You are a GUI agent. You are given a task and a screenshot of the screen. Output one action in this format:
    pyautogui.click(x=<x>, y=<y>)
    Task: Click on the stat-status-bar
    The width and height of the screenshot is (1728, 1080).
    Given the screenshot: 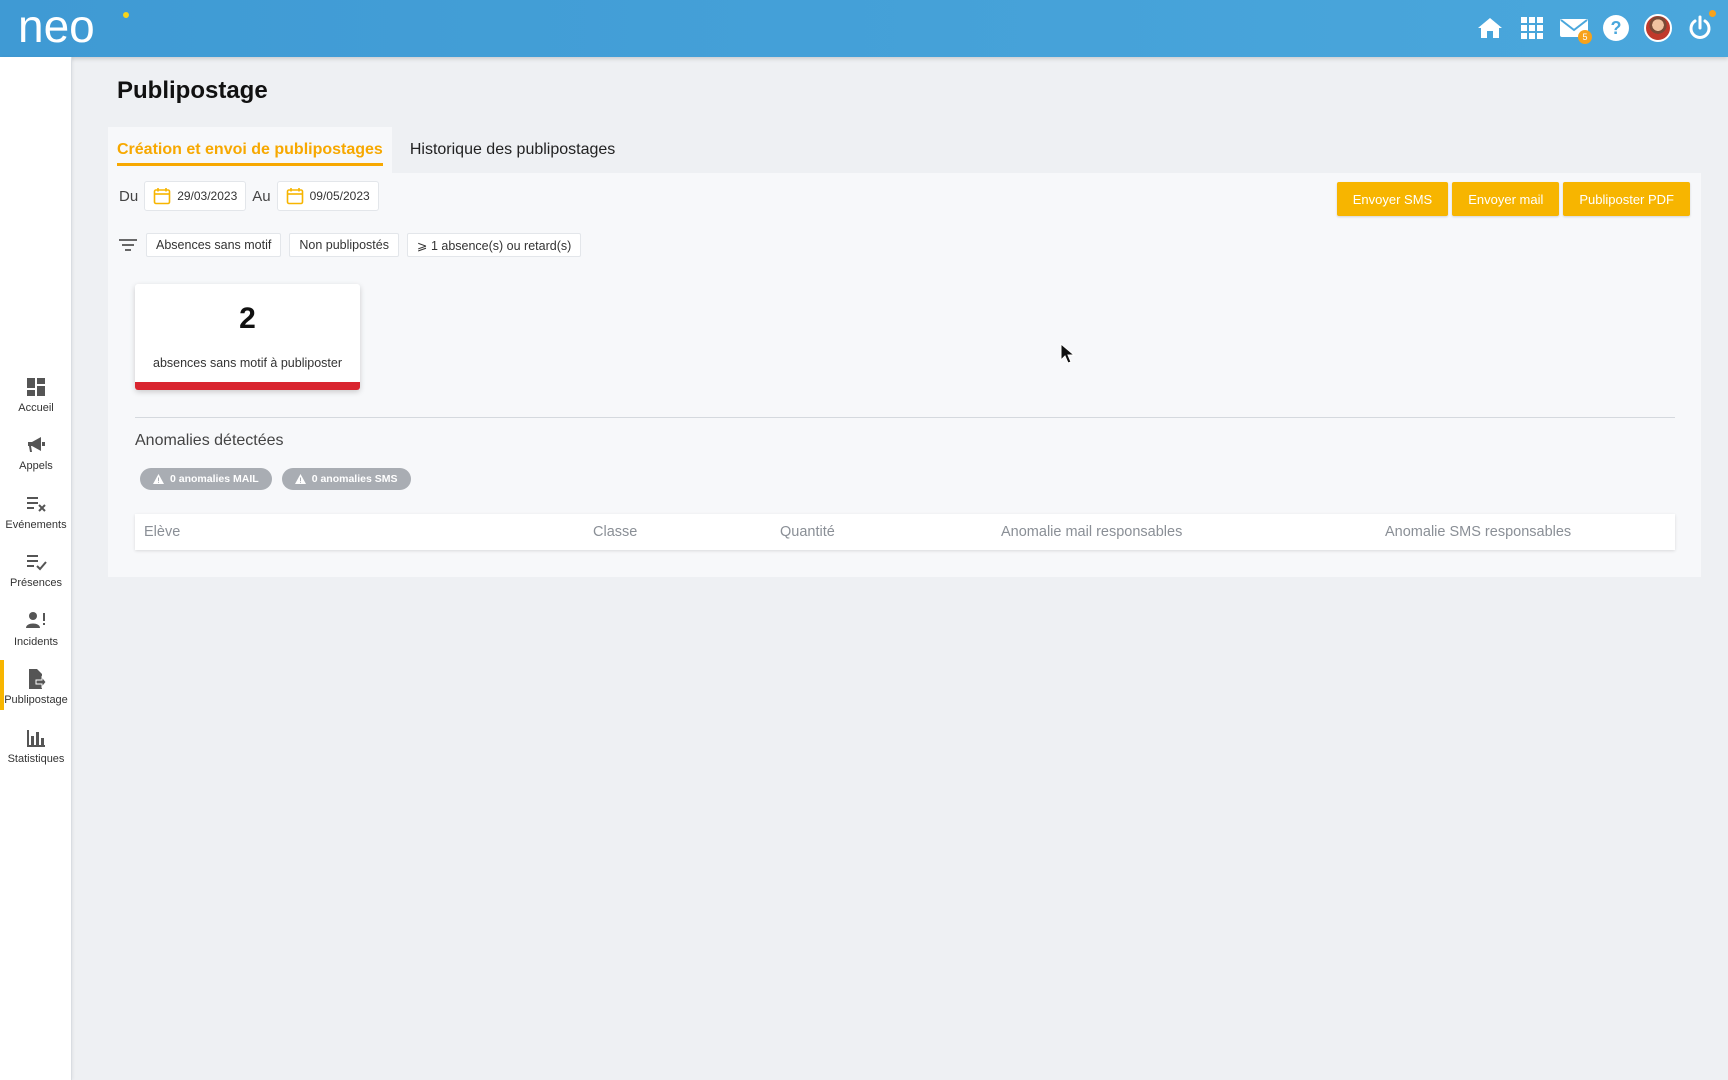 What is the action you would take?
    pyautogui.click(x=247, y=386)
    